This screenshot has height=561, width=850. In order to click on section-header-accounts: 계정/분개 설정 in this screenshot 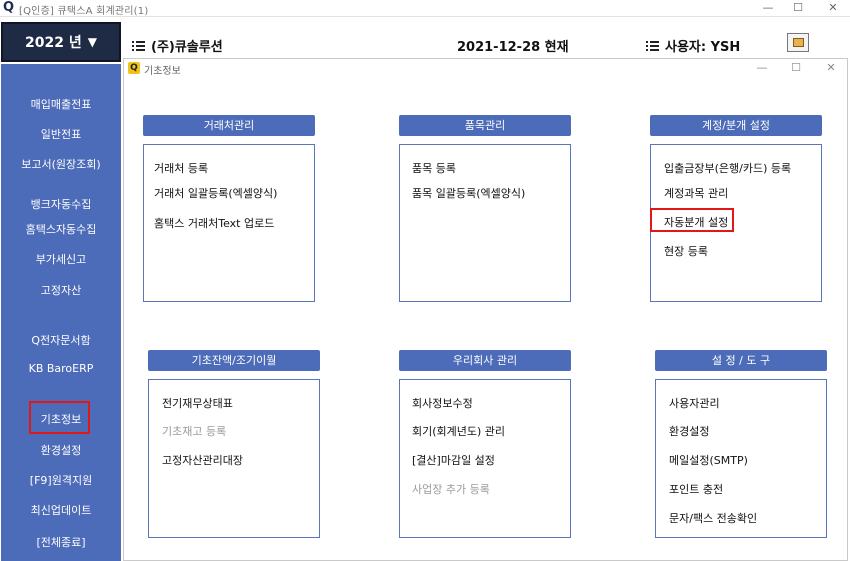, I will do `click(736, 125)`.